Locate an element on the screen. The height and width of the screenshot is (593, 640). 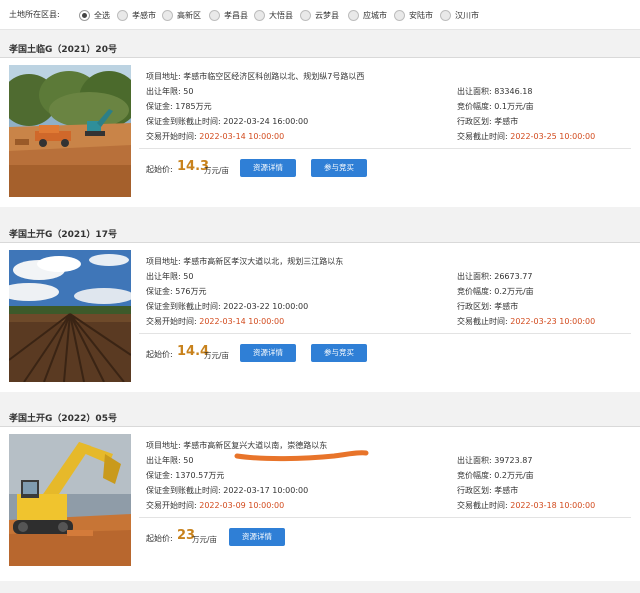
increment-row: 竞价幅度: 0.2万元/亩 is located at coordinates (495, 291).